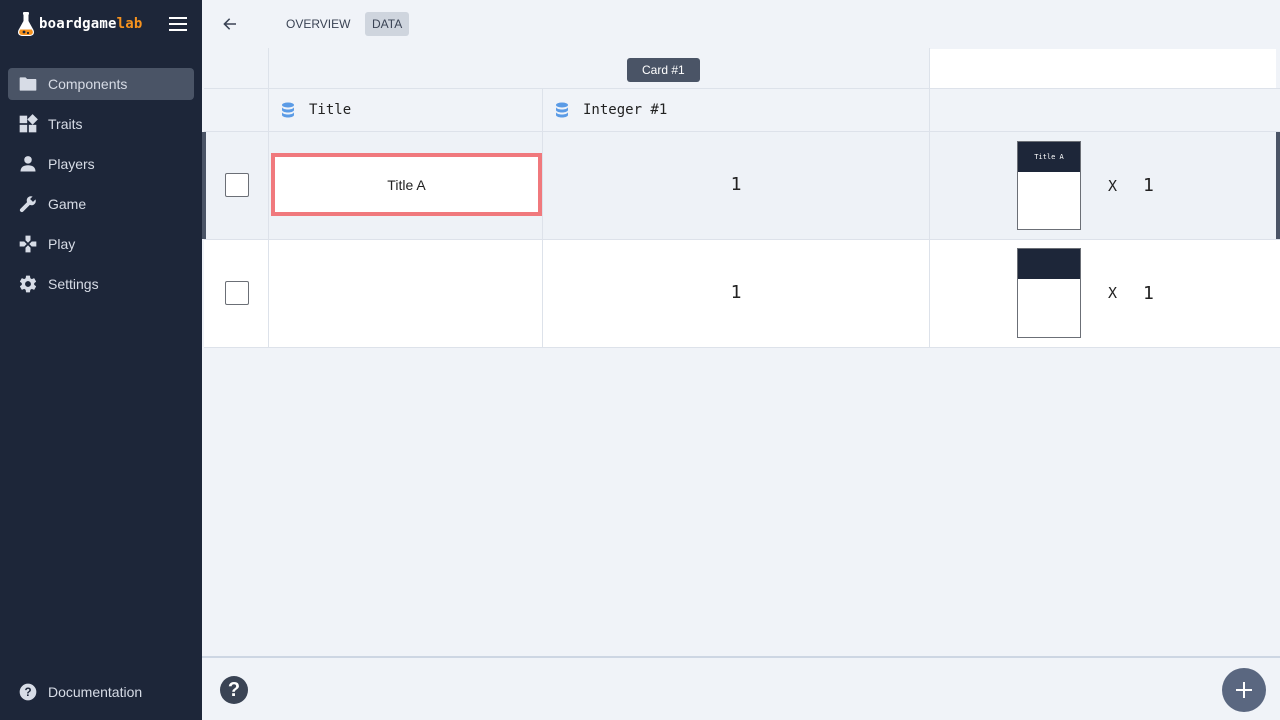 The image size is (1280, 720). Describe the element at coordinates (1049, 293) in the screenshot. I see `card-preview` at that location.